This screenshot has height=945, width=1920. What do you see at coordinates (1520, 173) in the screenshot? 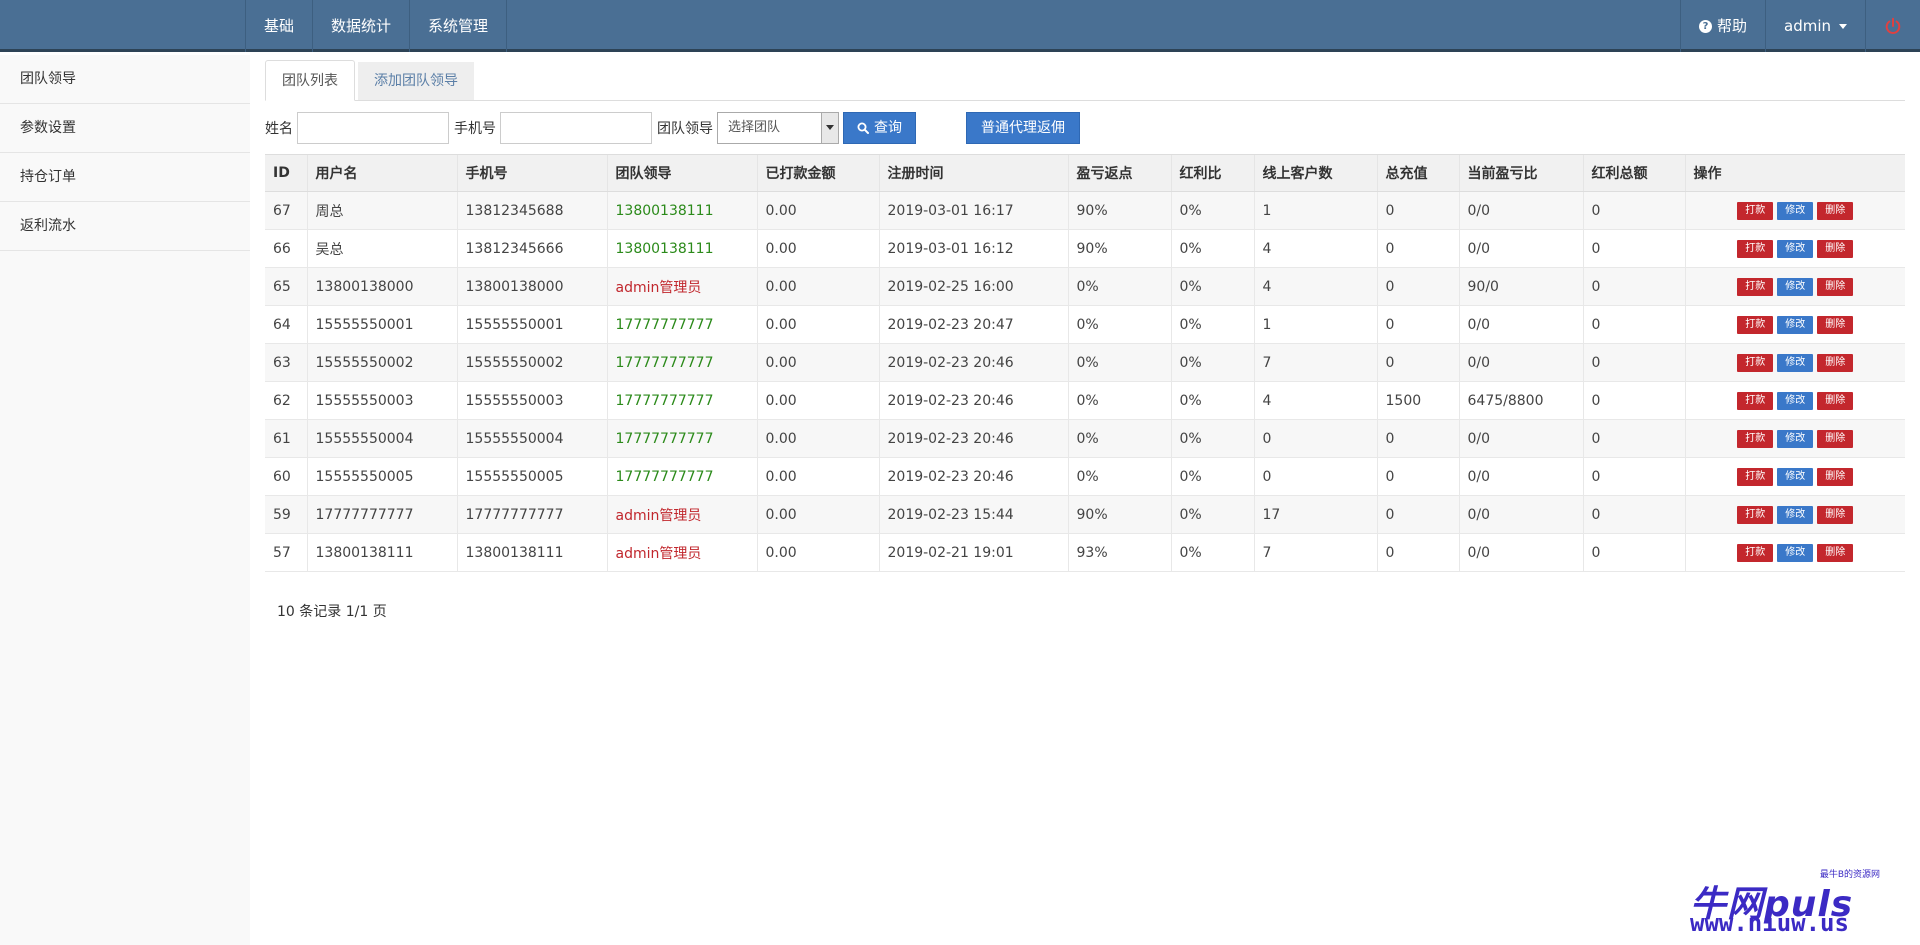
I see `col-current-ratio: 当前盈亏比` at bounding box center [1520, 173].